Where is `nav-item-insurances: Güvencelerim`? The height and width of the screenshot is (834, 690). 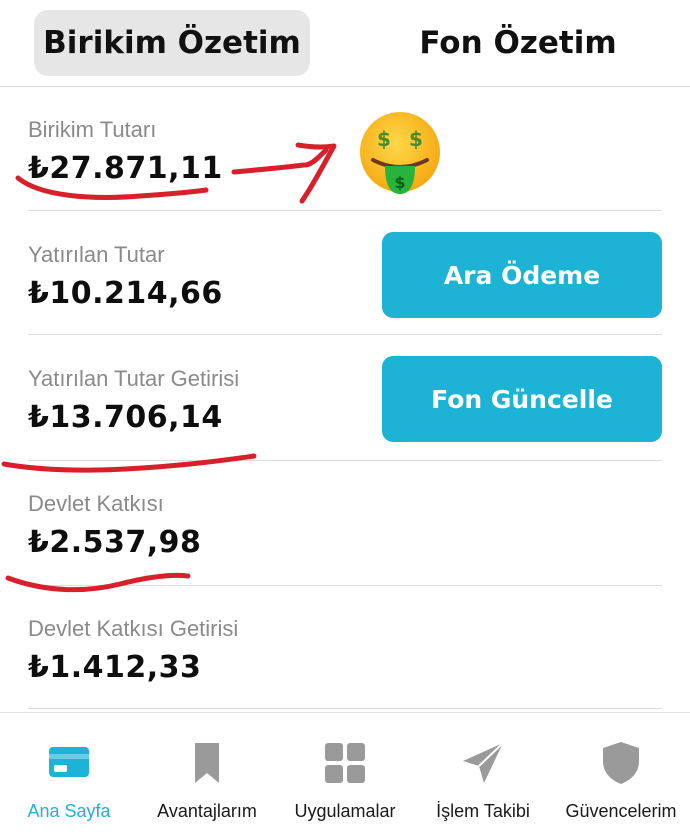 nav-item-insurances: Güvencelerim is located at coordinates (621, 773).